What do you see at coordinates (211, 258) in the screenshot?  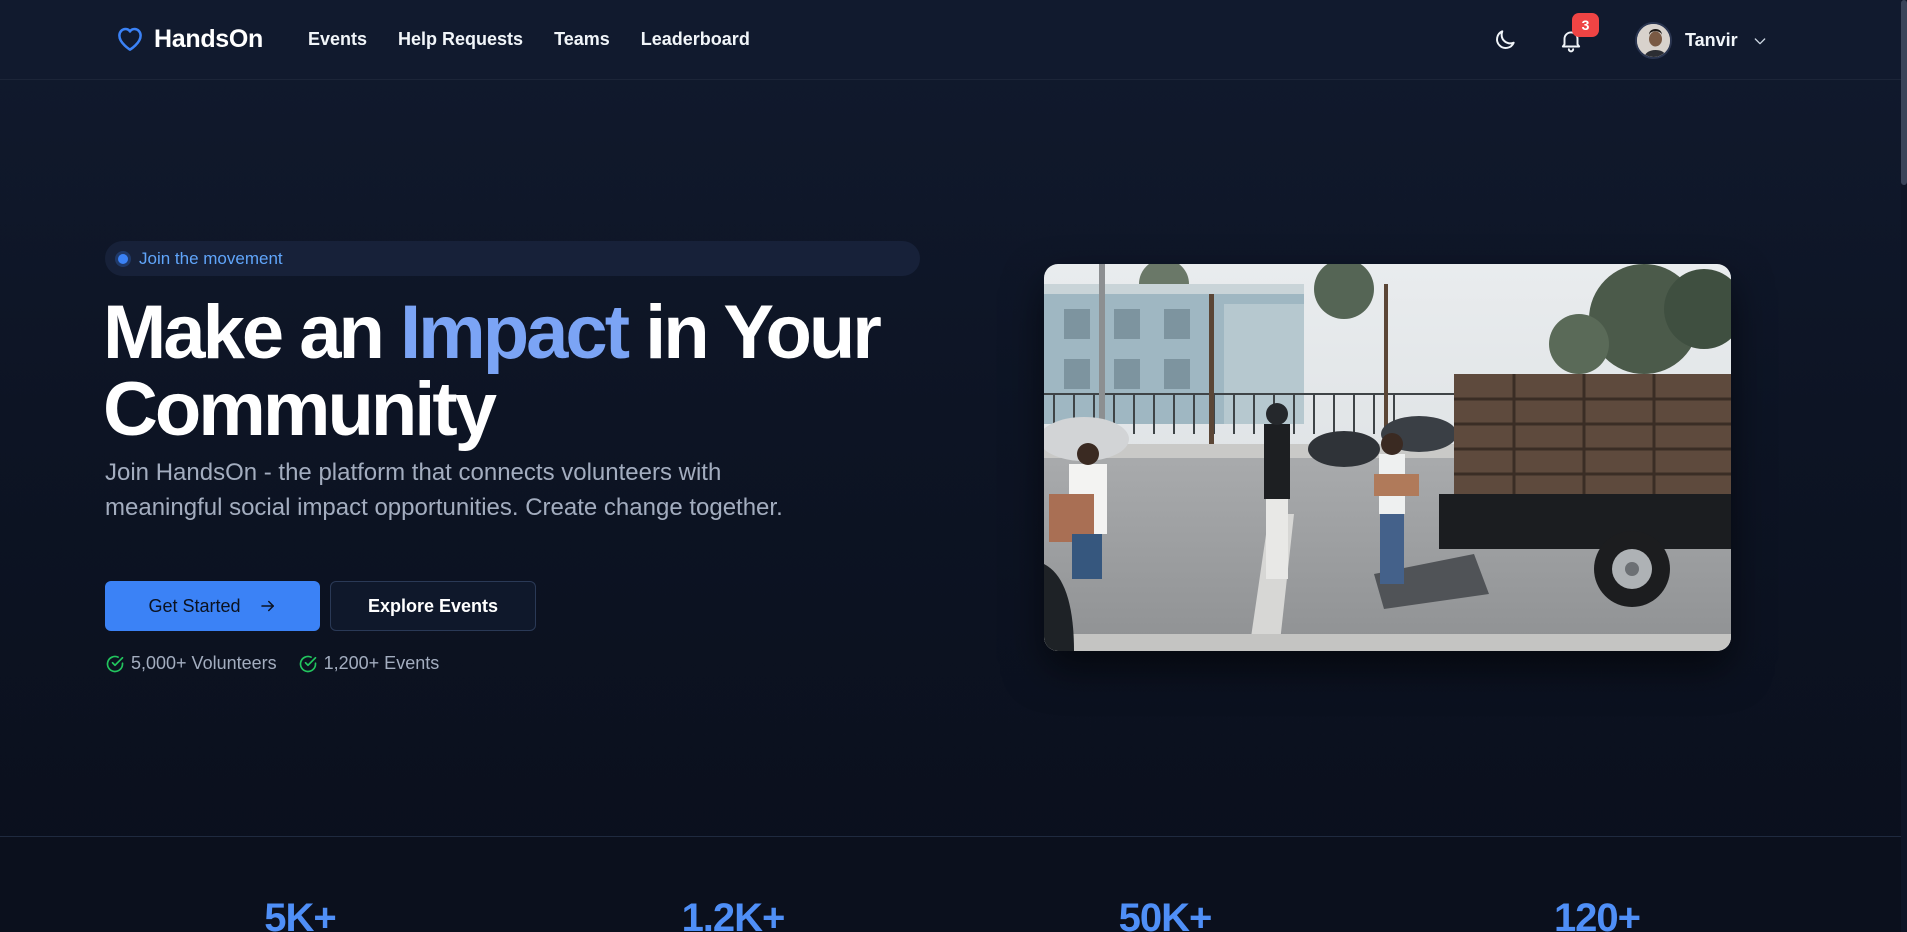 I see `pill-label: Join the movement` at bounding box center [211, 258].